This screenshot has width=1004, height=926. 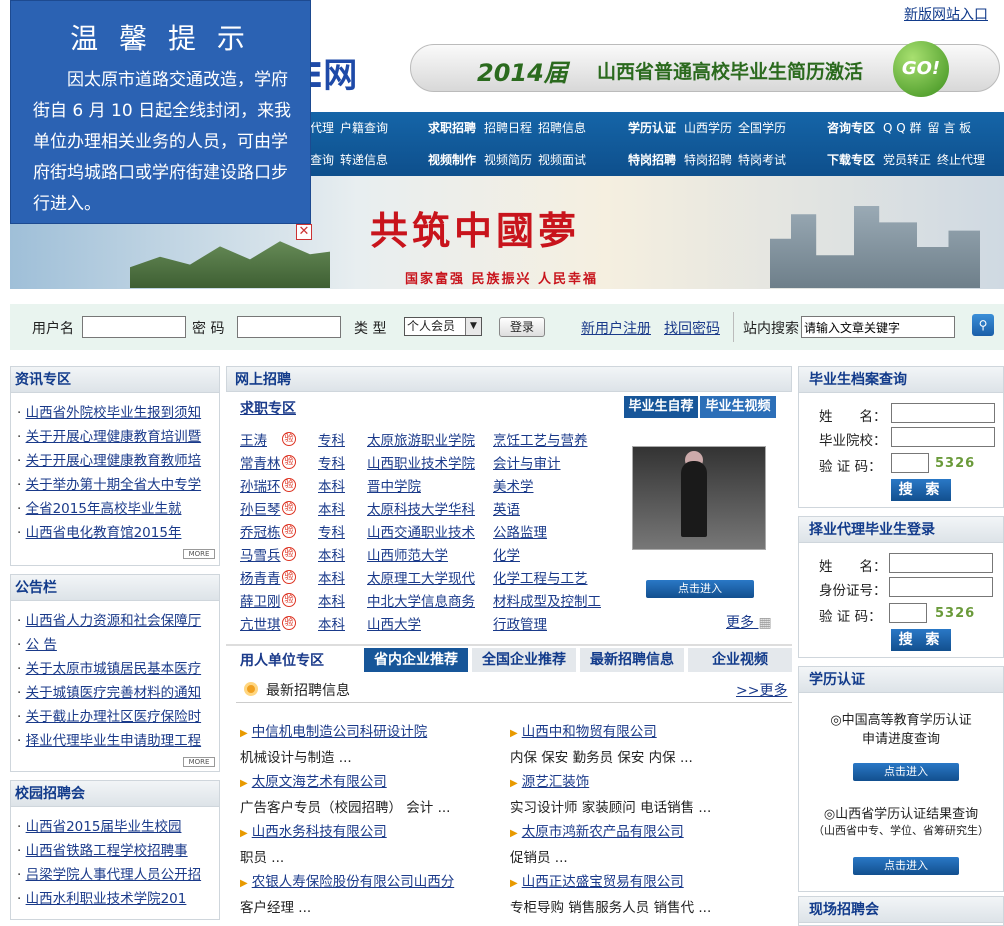 What do you see at coordinates (319, 832) in the screenshot?
I see `company-name: 山西水务科技有限公司` at bounding box center [319, 832].